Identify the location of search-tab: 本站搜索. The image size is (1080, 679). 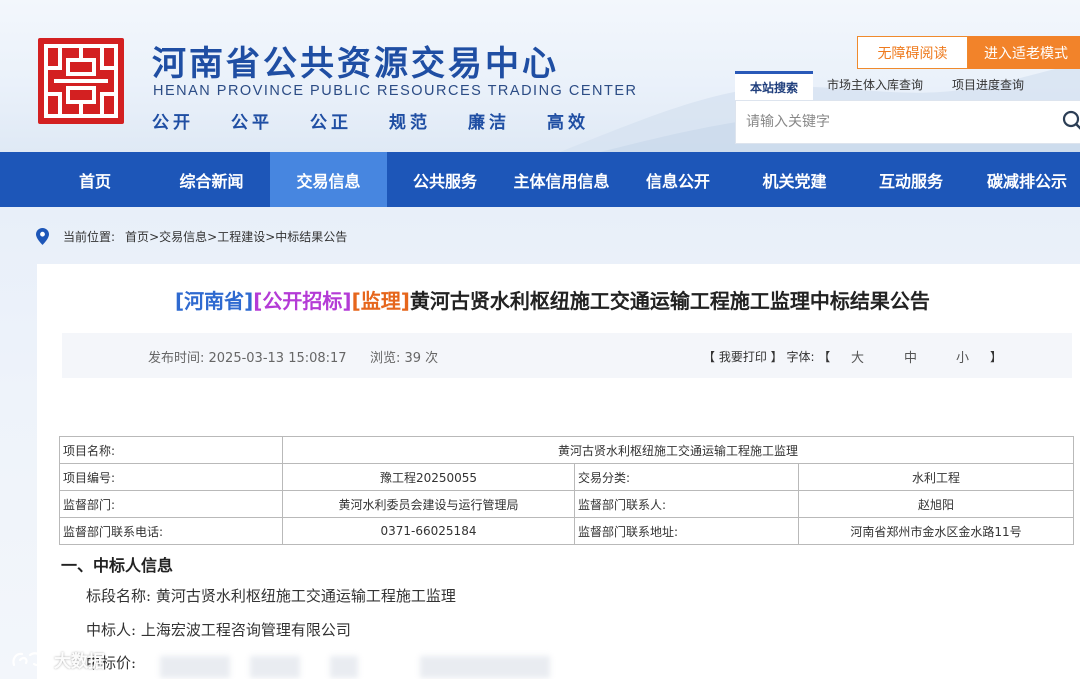
(774, 85).